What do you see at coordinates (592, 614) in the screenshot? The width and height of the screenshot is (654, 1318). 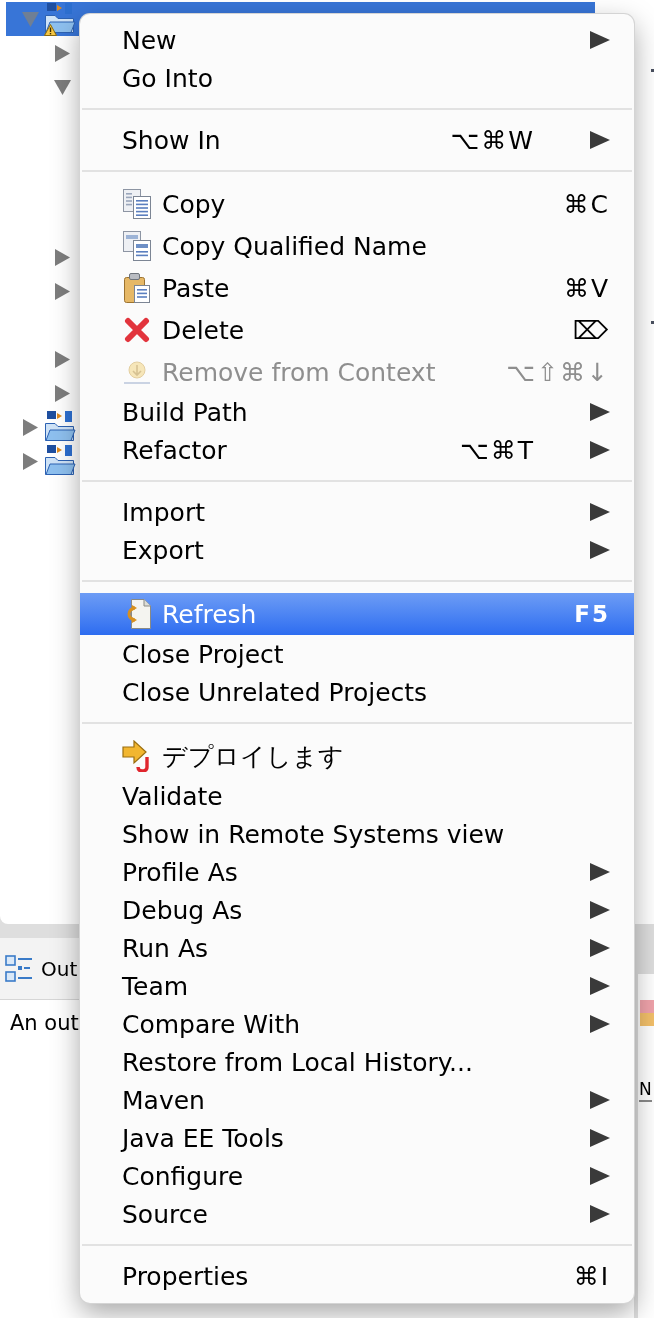 I see `keyboard-shortcut: F5` at bounding box center [592, 614].